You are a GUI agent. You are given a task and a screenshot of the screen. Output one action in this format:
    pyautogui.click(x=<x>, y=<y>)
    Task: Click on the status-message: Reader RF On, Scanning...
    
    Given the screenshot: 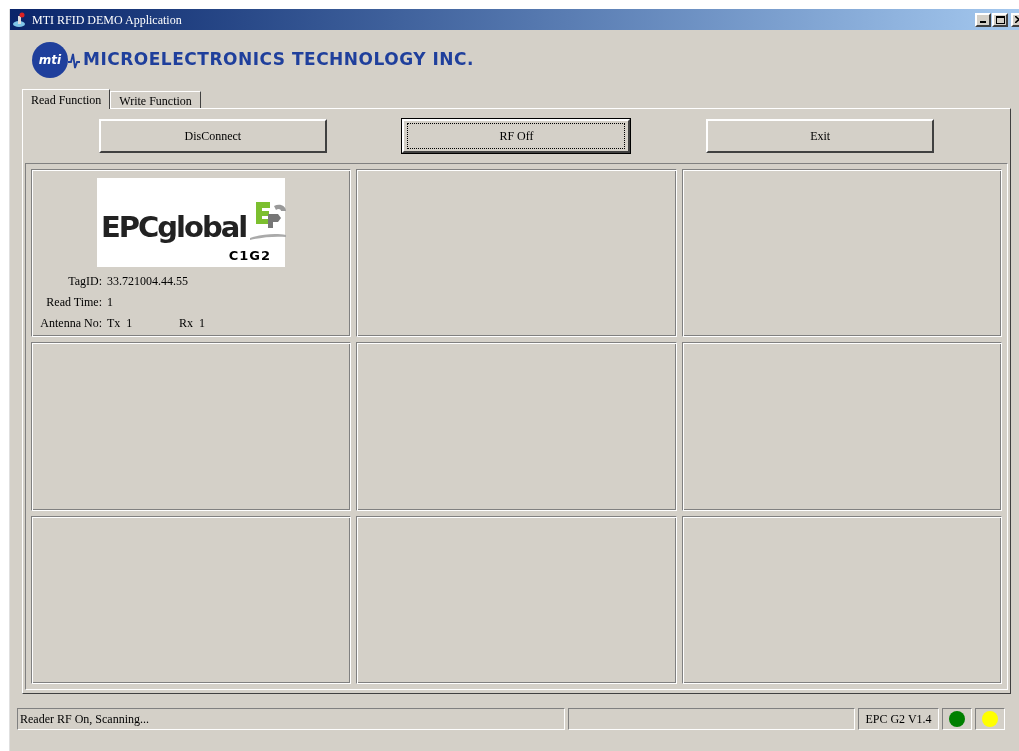 What is the action you would take?
    pyautogui.click(x=291, y=719)
    